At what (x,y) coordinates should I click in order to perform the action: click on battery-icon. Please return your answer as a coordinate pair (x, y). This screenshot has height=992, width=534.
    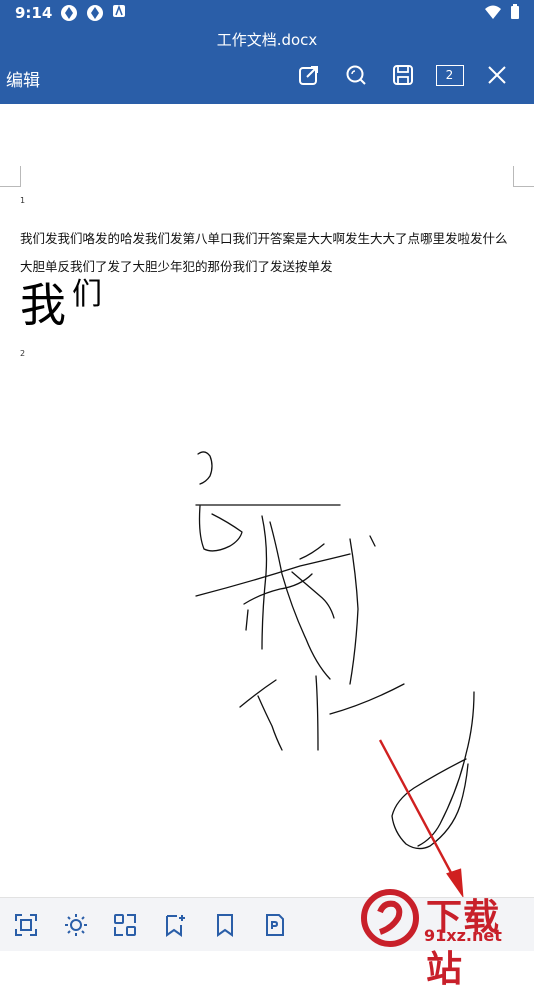
    Looking at the image, I should click on (515, 11).